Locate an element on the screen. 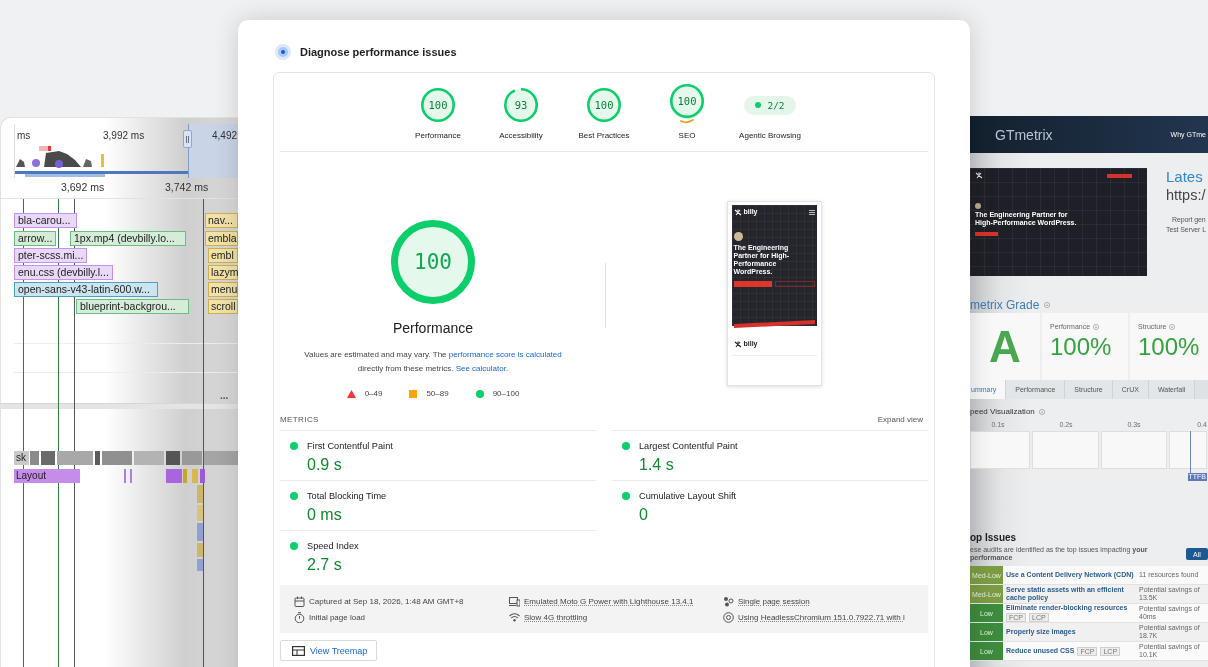 The width and height of the screenshot is (1208, 667). time-label: 3,742 ms is located at coordinates (187, 187).